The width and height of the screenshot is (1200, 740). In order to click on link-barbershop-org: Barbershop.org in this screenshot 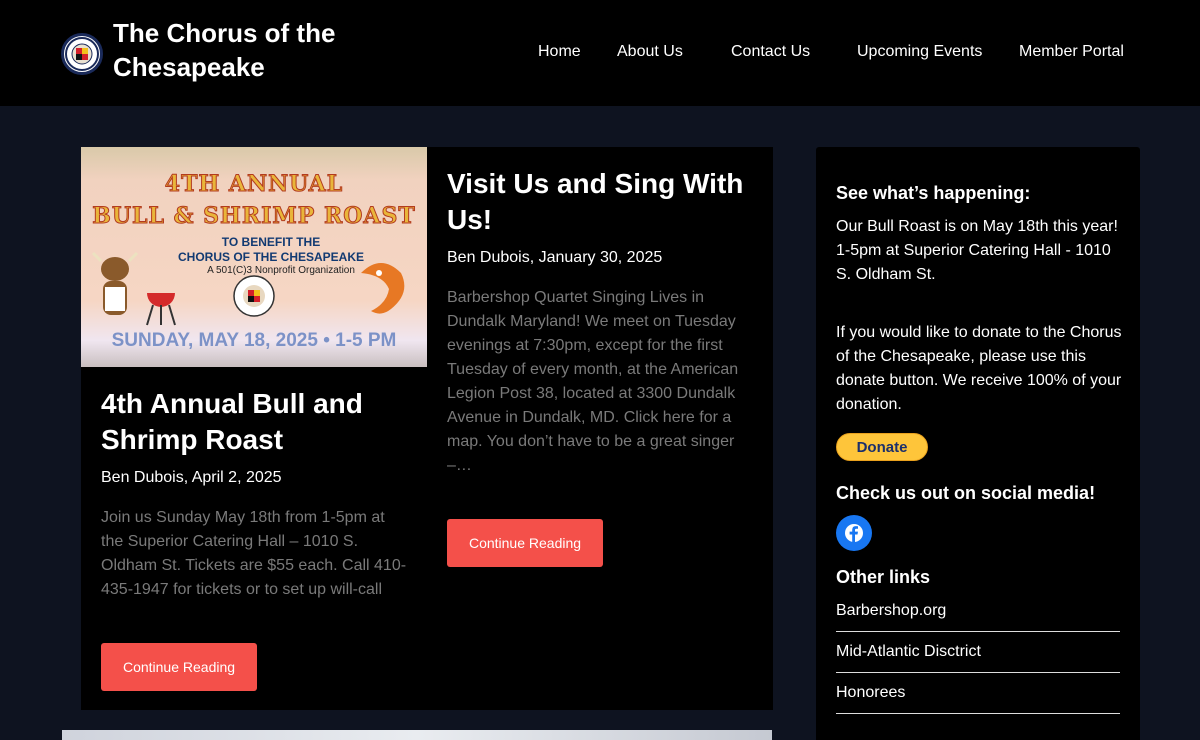, I will do `click(978, 611)`.